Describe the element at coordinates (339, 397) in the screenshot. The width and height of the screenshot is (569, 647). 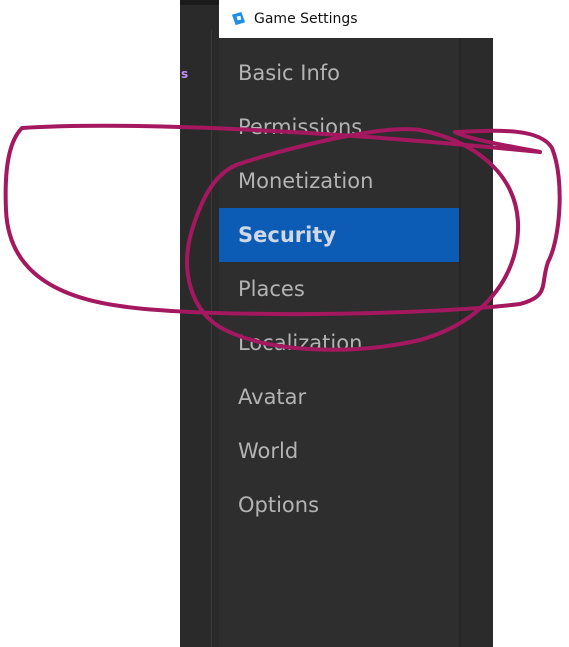
I see `sidebar-item-avatar: Avatar` at that location.